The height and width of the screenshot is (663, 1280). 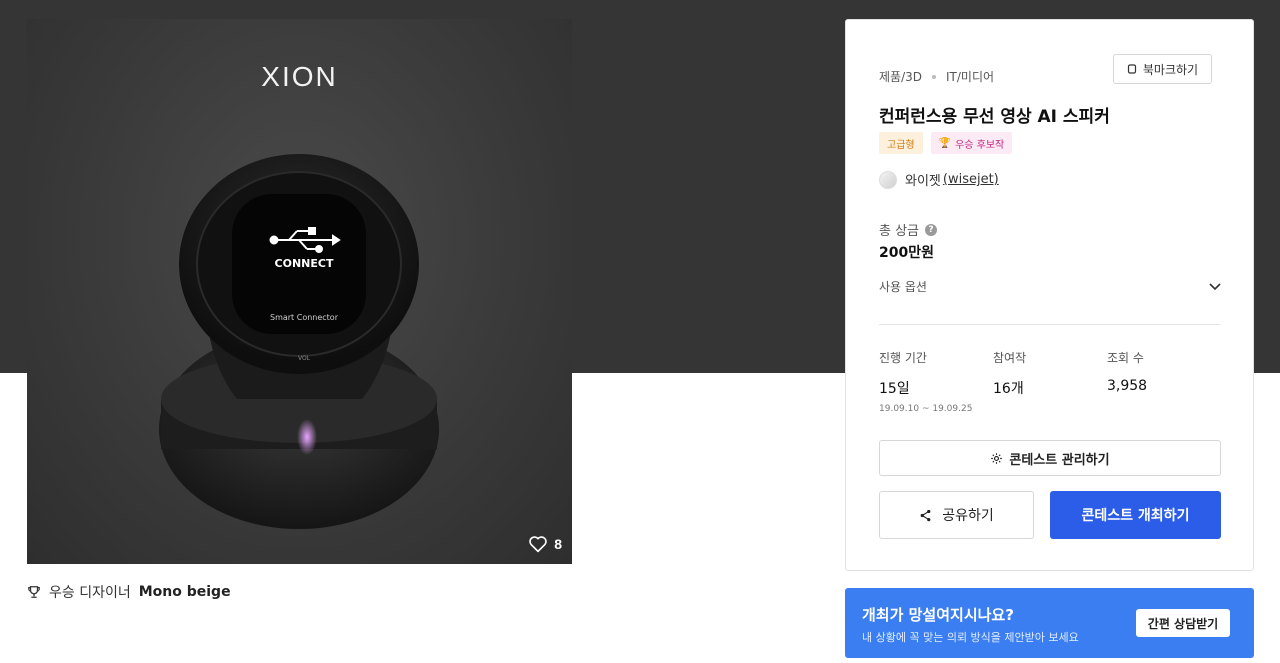 I want to click on grade-badge: 고급형, so click(x=901, y=143).